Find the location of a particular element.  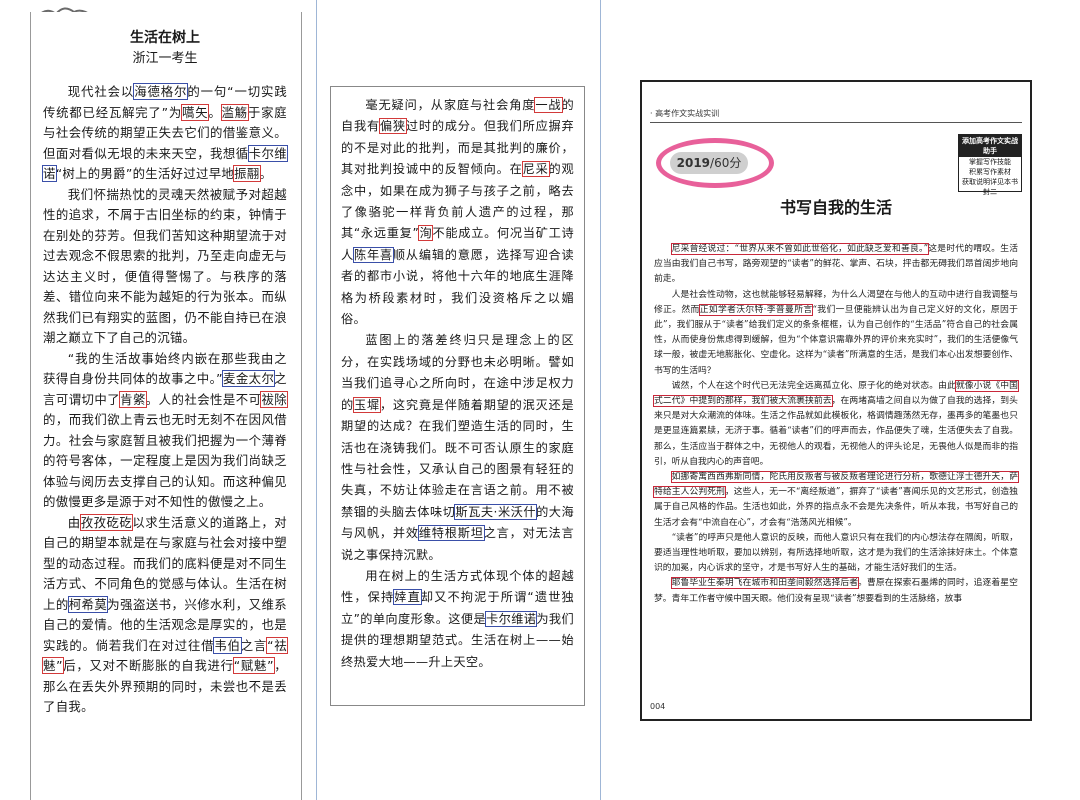

score-badge: 2019/60分 is located at coordinates (709, 163).